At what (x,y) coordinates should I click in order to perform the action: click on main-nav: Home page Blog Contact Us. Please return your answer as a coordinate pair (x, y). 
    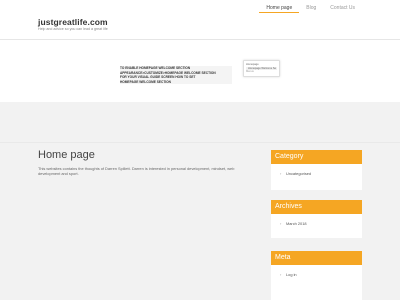
    Looking at the image, I should click on (310, 6).